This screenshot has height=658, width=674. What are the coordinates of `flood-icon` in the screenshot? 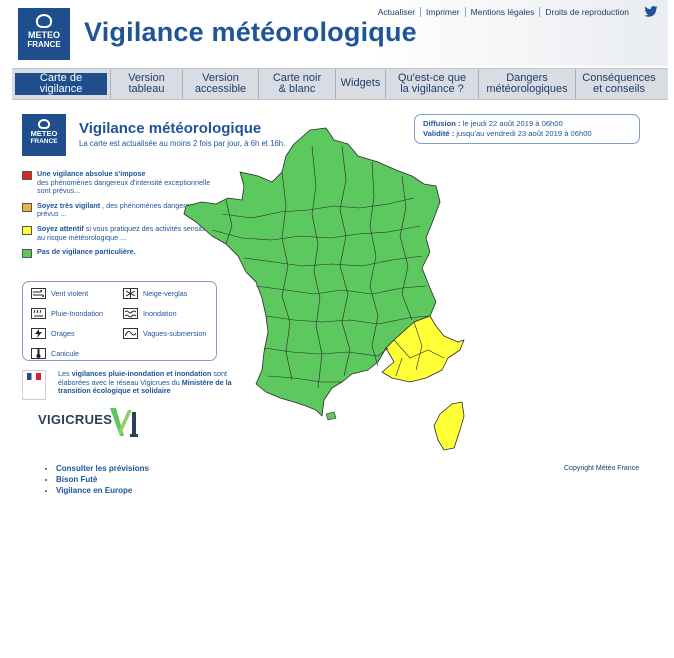 It's located at (130, 313).